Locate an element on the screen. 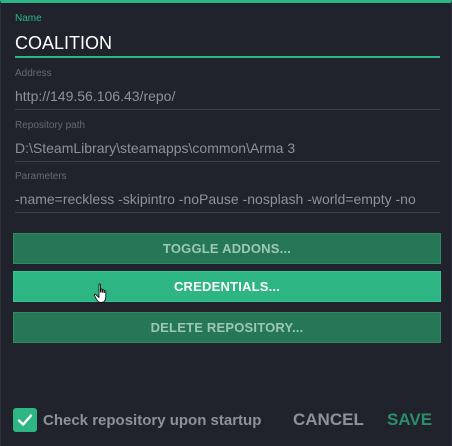 This screenshot has width=452, height=446. save-button: SAVE is located at coordinates (409, 420).